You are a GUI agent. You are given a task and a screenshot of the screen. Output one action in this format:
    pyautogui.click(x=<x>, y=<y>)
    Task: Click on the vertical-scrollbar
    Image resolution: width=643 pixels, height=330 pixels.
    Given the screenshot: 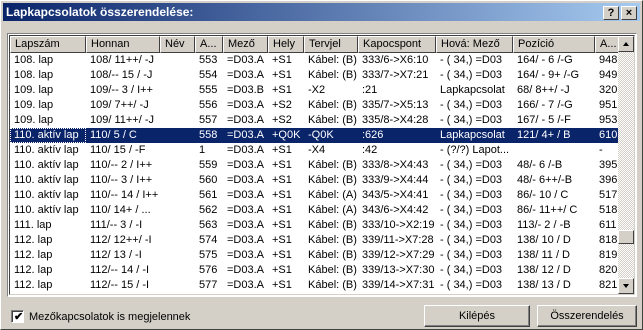 What is the action you would take?
    pyautogui.click(x=626, y=165)
    